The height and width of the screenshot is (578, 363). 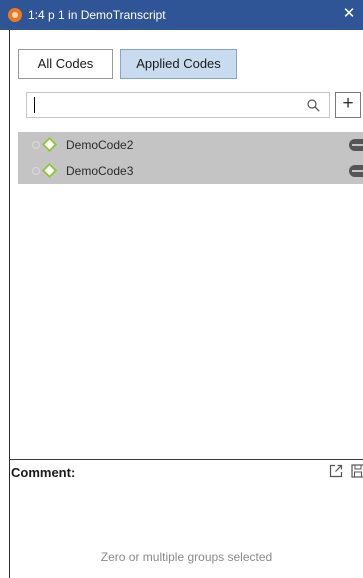 What do you see at coordinates (313, 105) in the screenshot?
I see `search-icon` at bounding box center [313, 105].